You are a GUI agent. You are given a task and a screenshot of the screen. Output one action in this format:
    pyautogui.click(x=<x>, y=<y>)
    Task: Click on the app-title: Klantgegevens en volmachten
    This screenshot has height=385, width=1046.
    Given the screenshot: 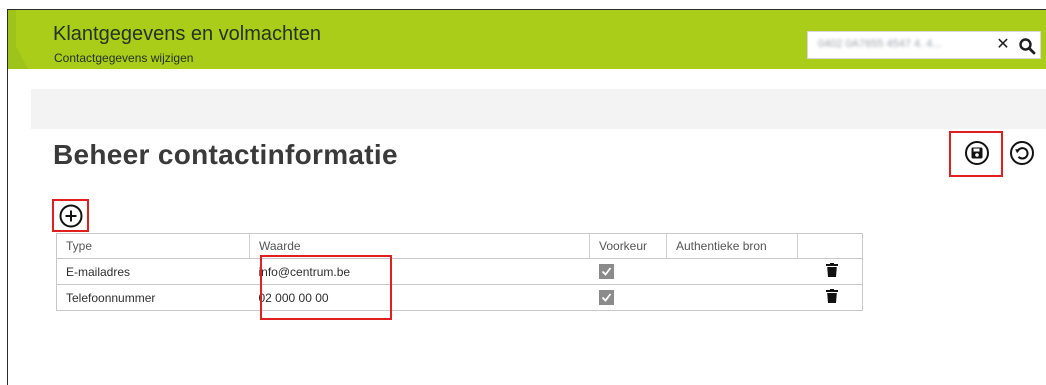 What is the action you would take?
    pyautogui.click(x=187, y=34)
    